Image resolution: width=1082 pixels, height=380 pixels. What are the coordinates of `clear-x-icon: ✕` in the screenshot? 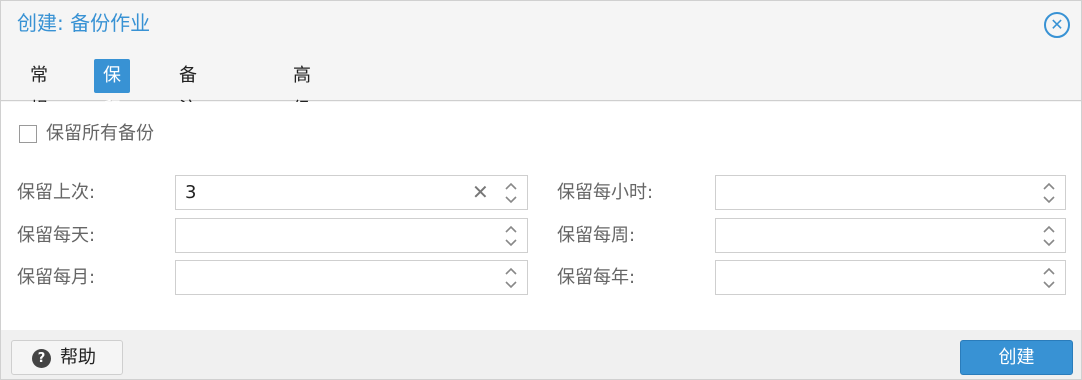 It's located at (480, 192).